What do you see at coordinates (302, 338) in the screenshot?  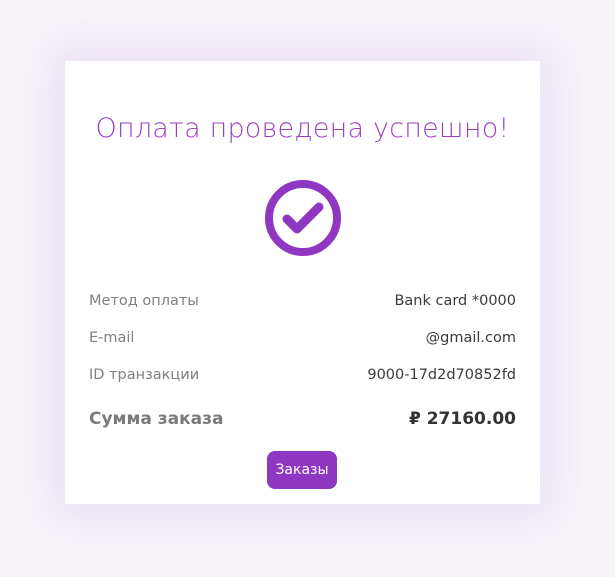 I see `email-row: E-mail @gmail.com` at bounding box center [302, 338].